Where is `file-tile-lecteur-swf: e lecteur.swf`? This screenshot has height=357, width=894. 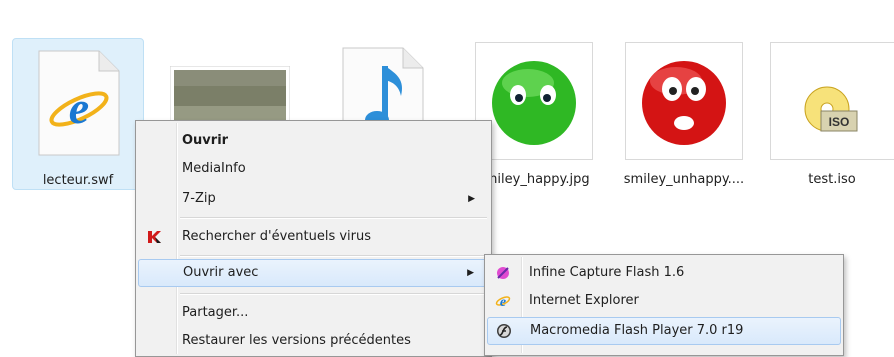
file-tile-lecteur-swf: e lecteur.swf is located at coordinates (78, 114).